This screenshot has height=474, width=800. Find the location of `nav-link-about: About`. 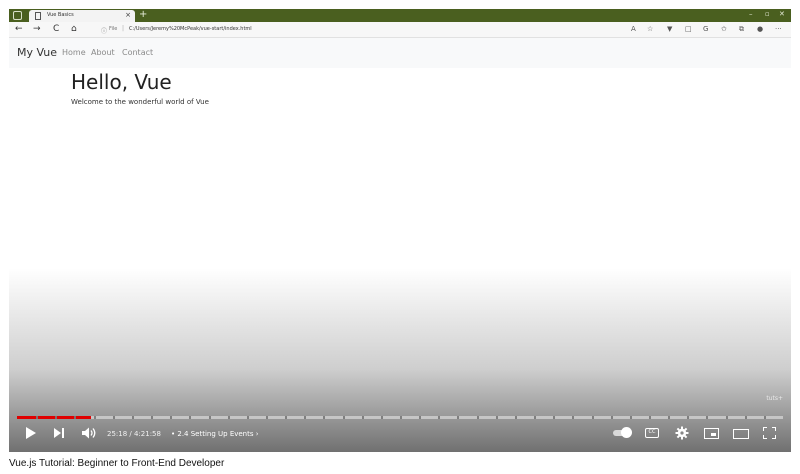

nav-link-about: About is located at coordinates (103, 52).